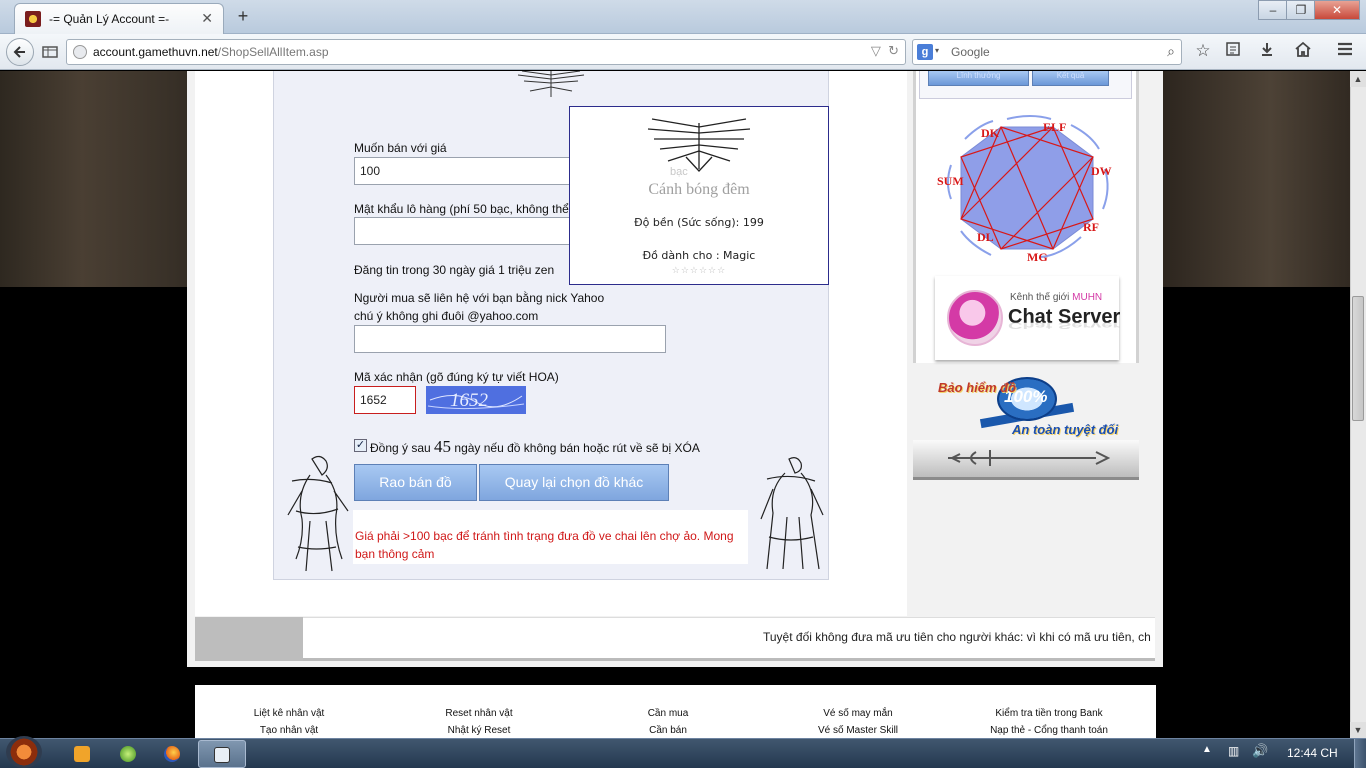 Image resolution: width=1366 pixels, height=768 pixels. Describe the element at coordinates (415, 482) in the screenshot. I see `sell-item-button: Rao bán đồ` at that location.